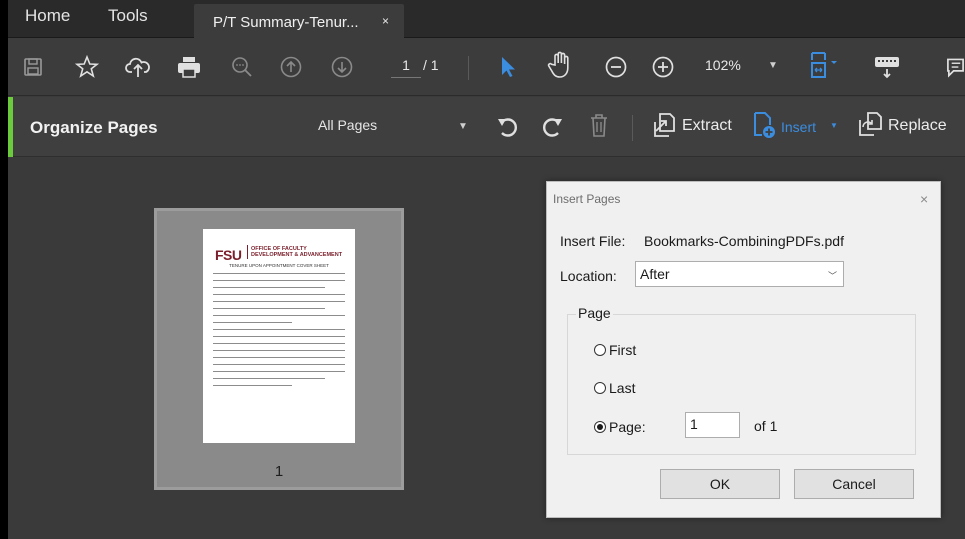 This screenshot has height=539, width=965. What do you see at coordinates (798, 127) in the screenshot?
I see `insert-button: Insert` at bounding box center [798, 127].